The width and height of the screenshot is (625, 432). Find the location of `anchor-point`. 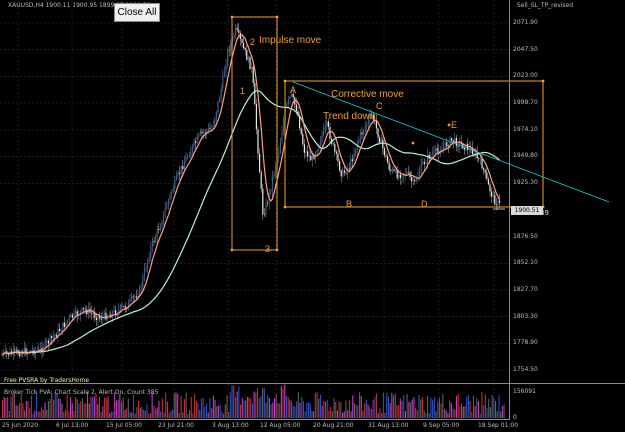

anchor-point is located at coordinates (232, 17).